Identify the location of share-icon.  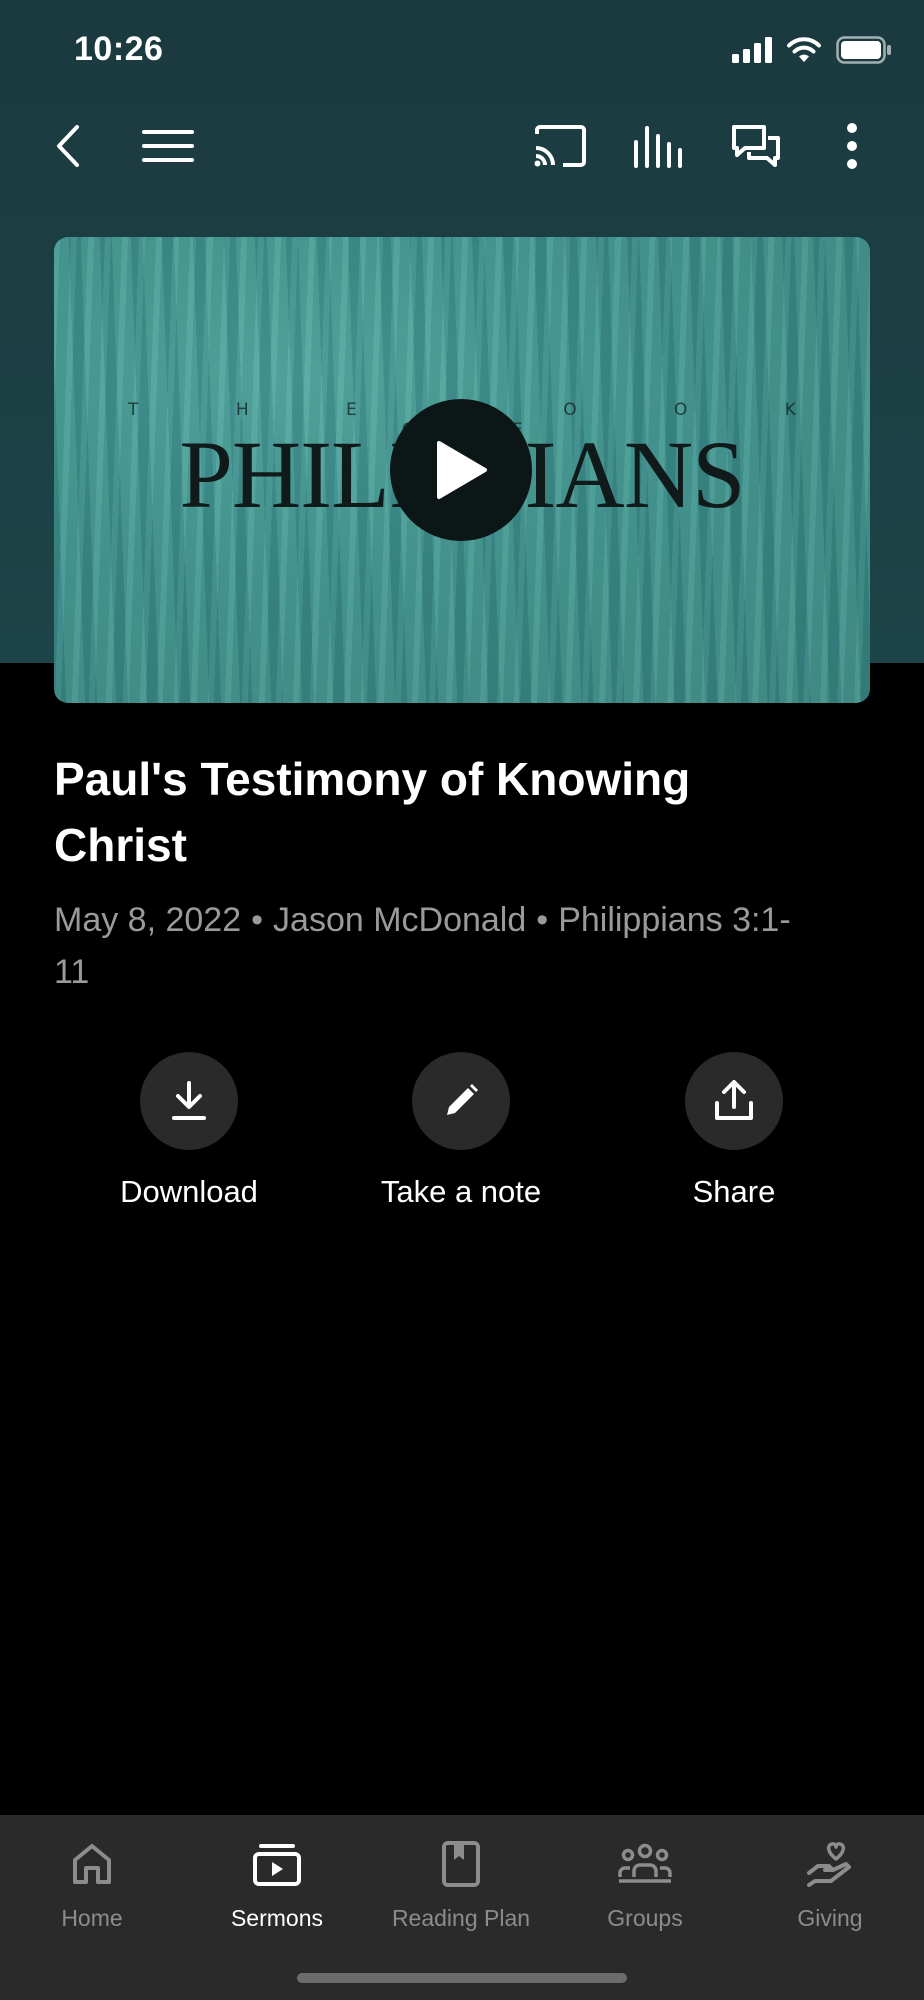
(734, 1100).